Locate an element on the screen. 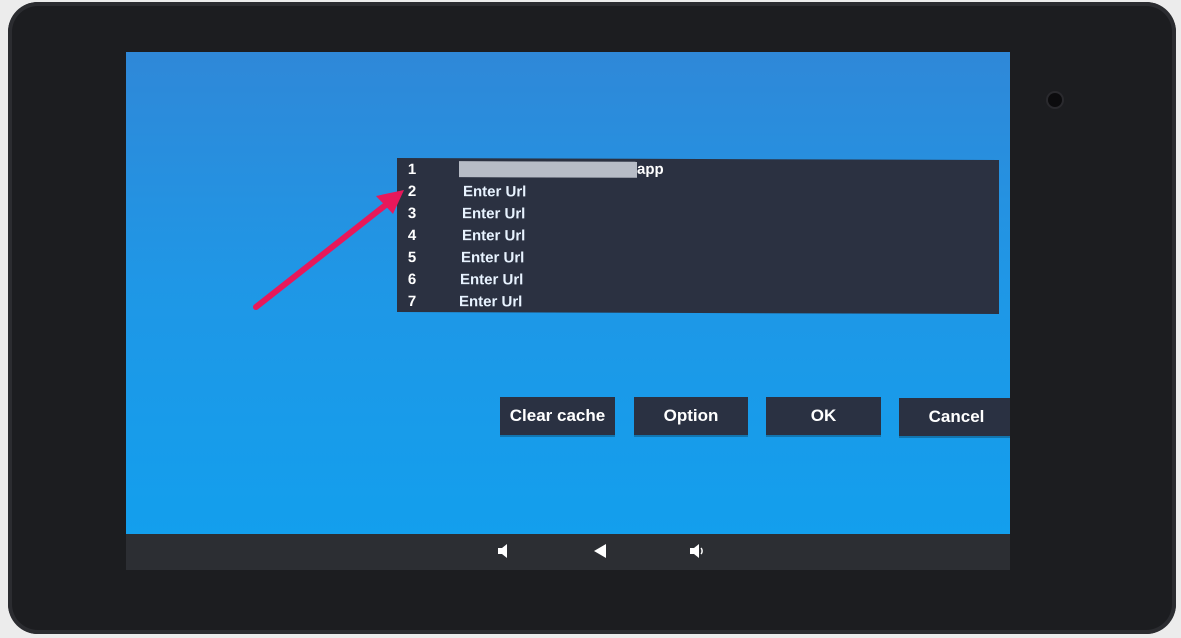  url-row-number: 7 is located at coordinates (412, 301).